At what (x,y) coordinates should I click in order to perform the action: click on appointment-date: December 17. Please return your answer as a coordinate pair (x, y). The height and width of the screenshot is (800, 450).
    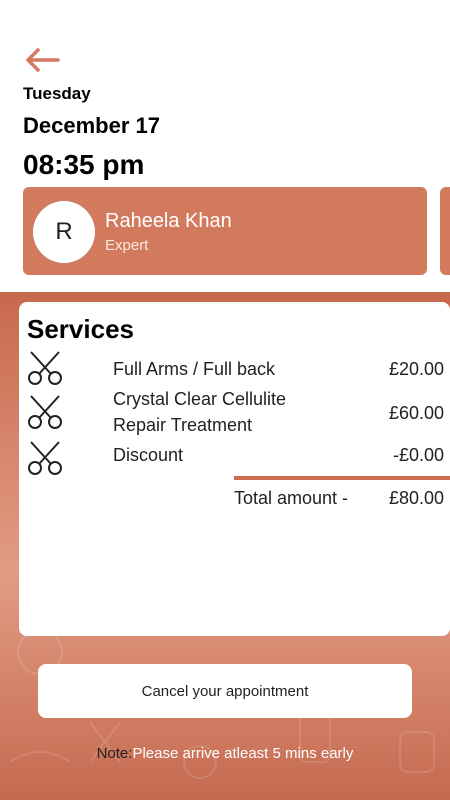
    Looking at the image, I should click on (91, 125).